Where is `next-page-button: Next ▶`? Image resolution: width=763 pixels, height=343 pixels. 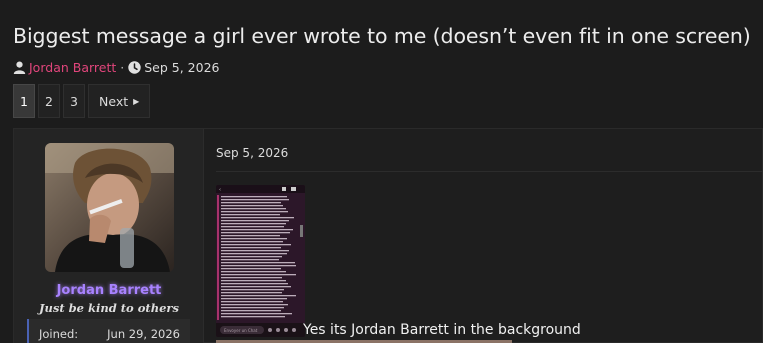 next-page-button: Next ▶ is located at coordinates (119, 101).